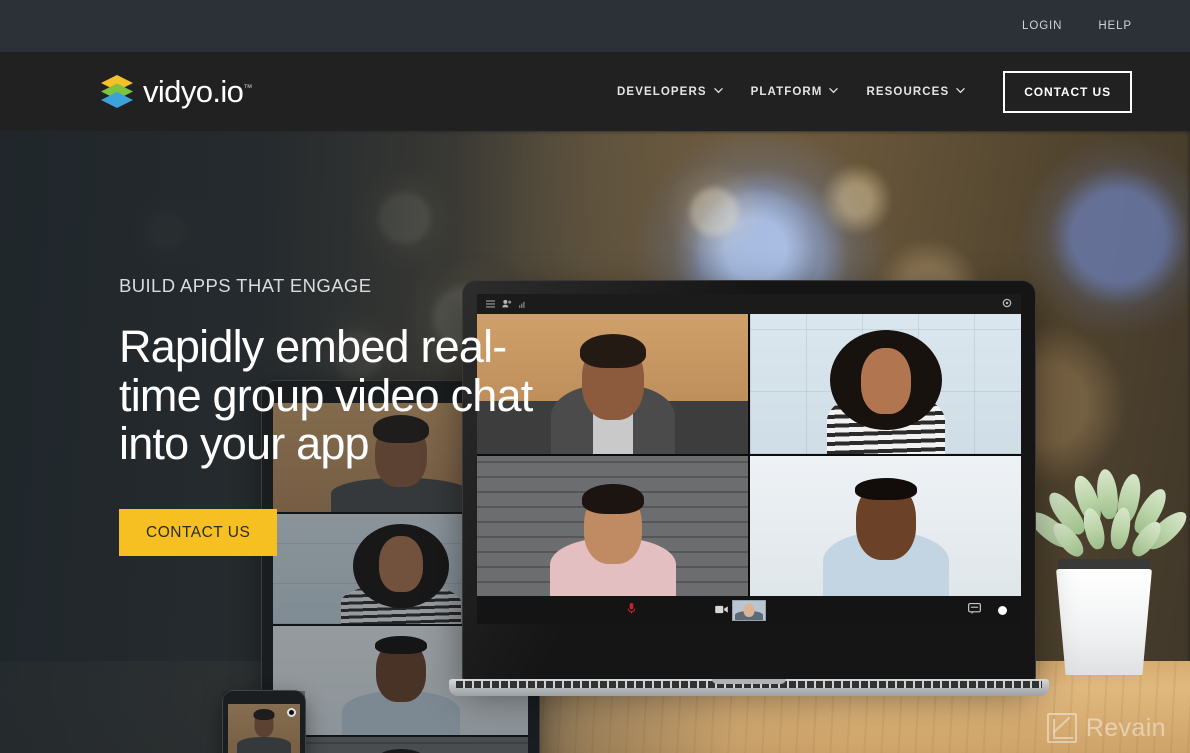 Image resolution: width=1190 pixels, height=753 pixels. Describe the element at coordinates (595, 26) in the screenshot. I see `utility-topbar: LOGIN HELP` at that location.